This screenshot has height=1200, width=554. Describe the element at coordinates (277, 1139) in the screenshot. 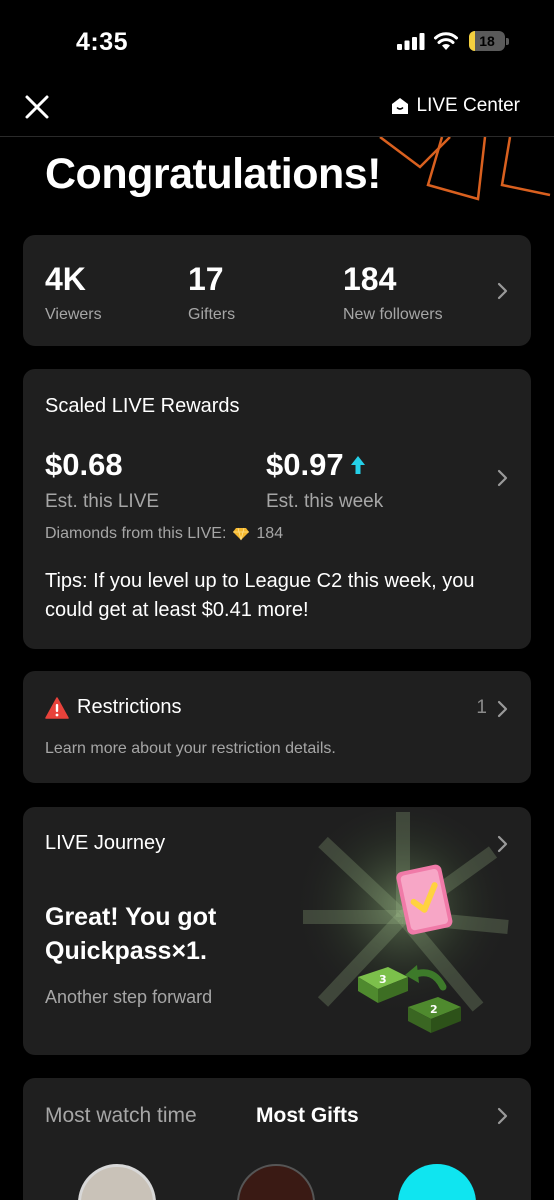

I see `top-viewers-card: Most watch time Most Gifts` at that location.